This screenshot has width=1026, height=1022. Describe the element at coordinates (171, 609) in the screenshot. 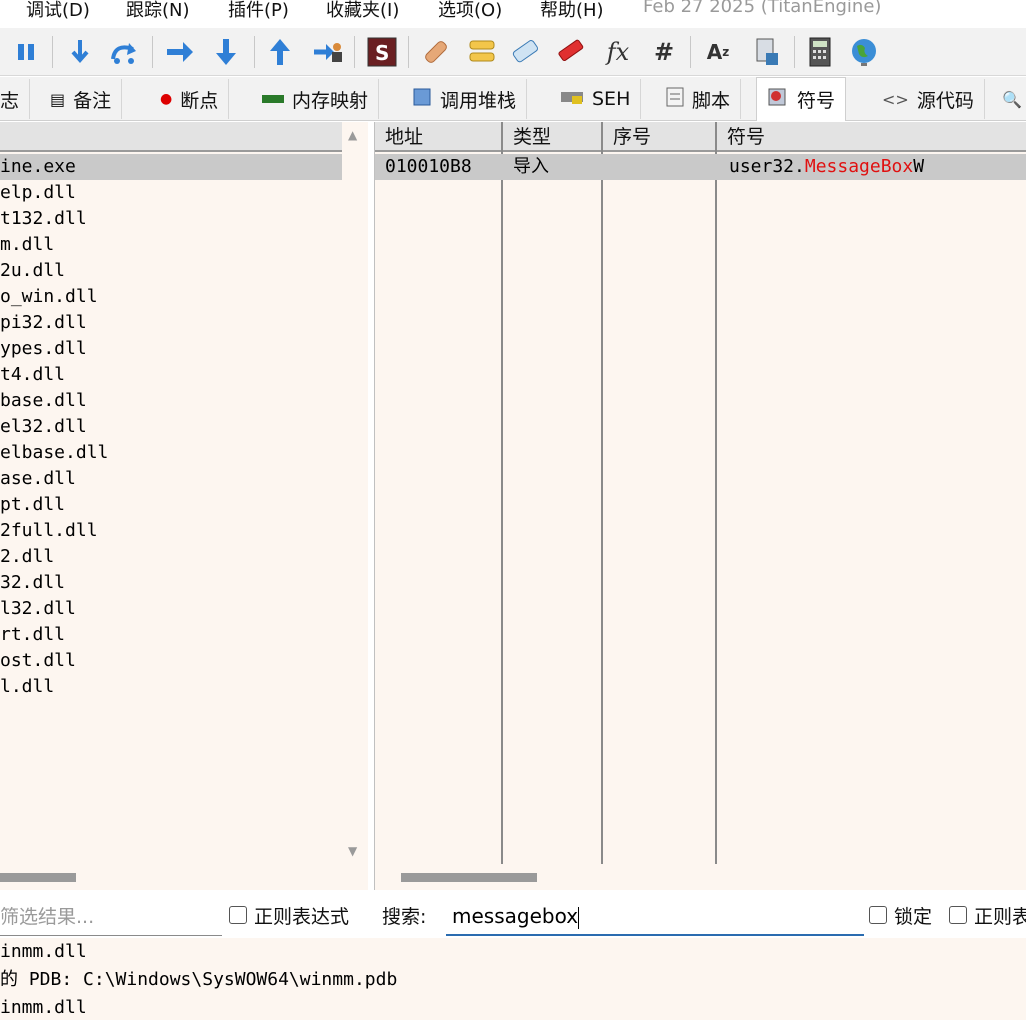

I see `list-item: l32.dll` at that location.